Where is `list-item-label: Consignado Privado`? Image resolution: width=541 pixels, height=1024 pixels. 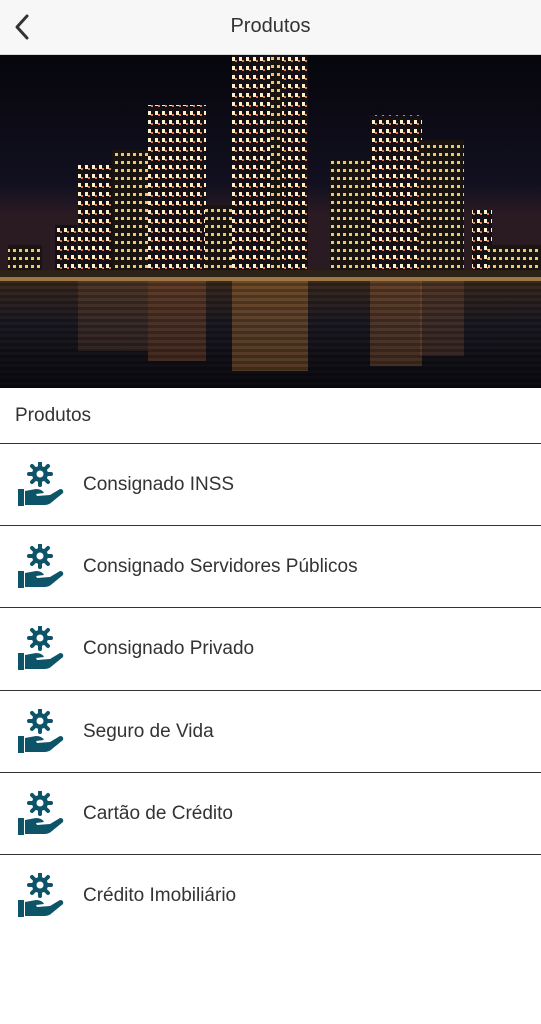
list-item-label: Consignado Privado is located at coordinates (169, 649).